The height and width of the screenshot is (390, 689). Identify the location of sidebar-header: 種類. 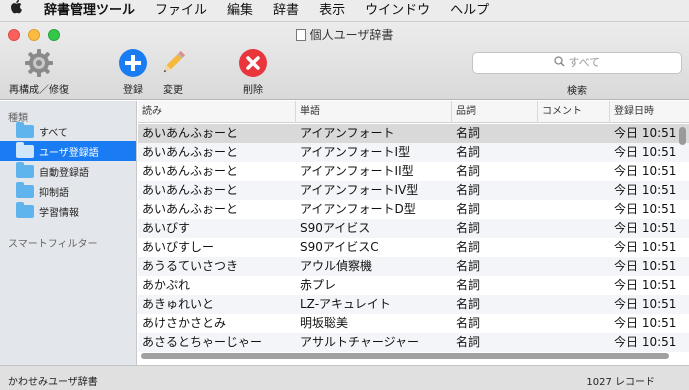
(18, 118).